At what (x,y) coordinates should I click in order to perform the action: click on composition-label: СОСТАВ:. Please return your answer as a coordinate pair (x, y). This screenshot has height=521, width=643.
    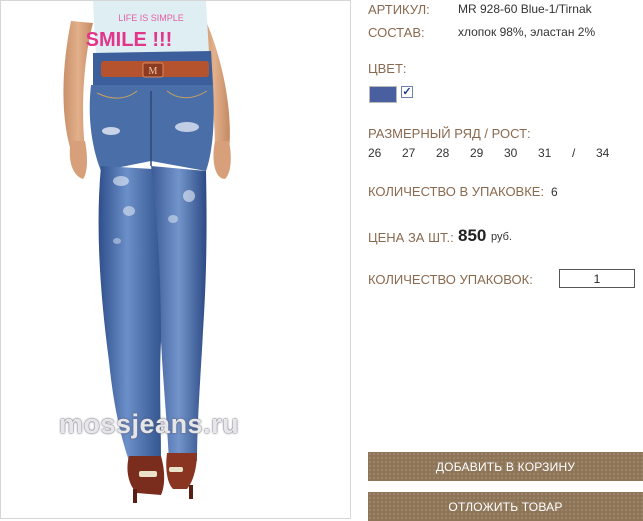
    Looking at the image, I should click on (396, 32).